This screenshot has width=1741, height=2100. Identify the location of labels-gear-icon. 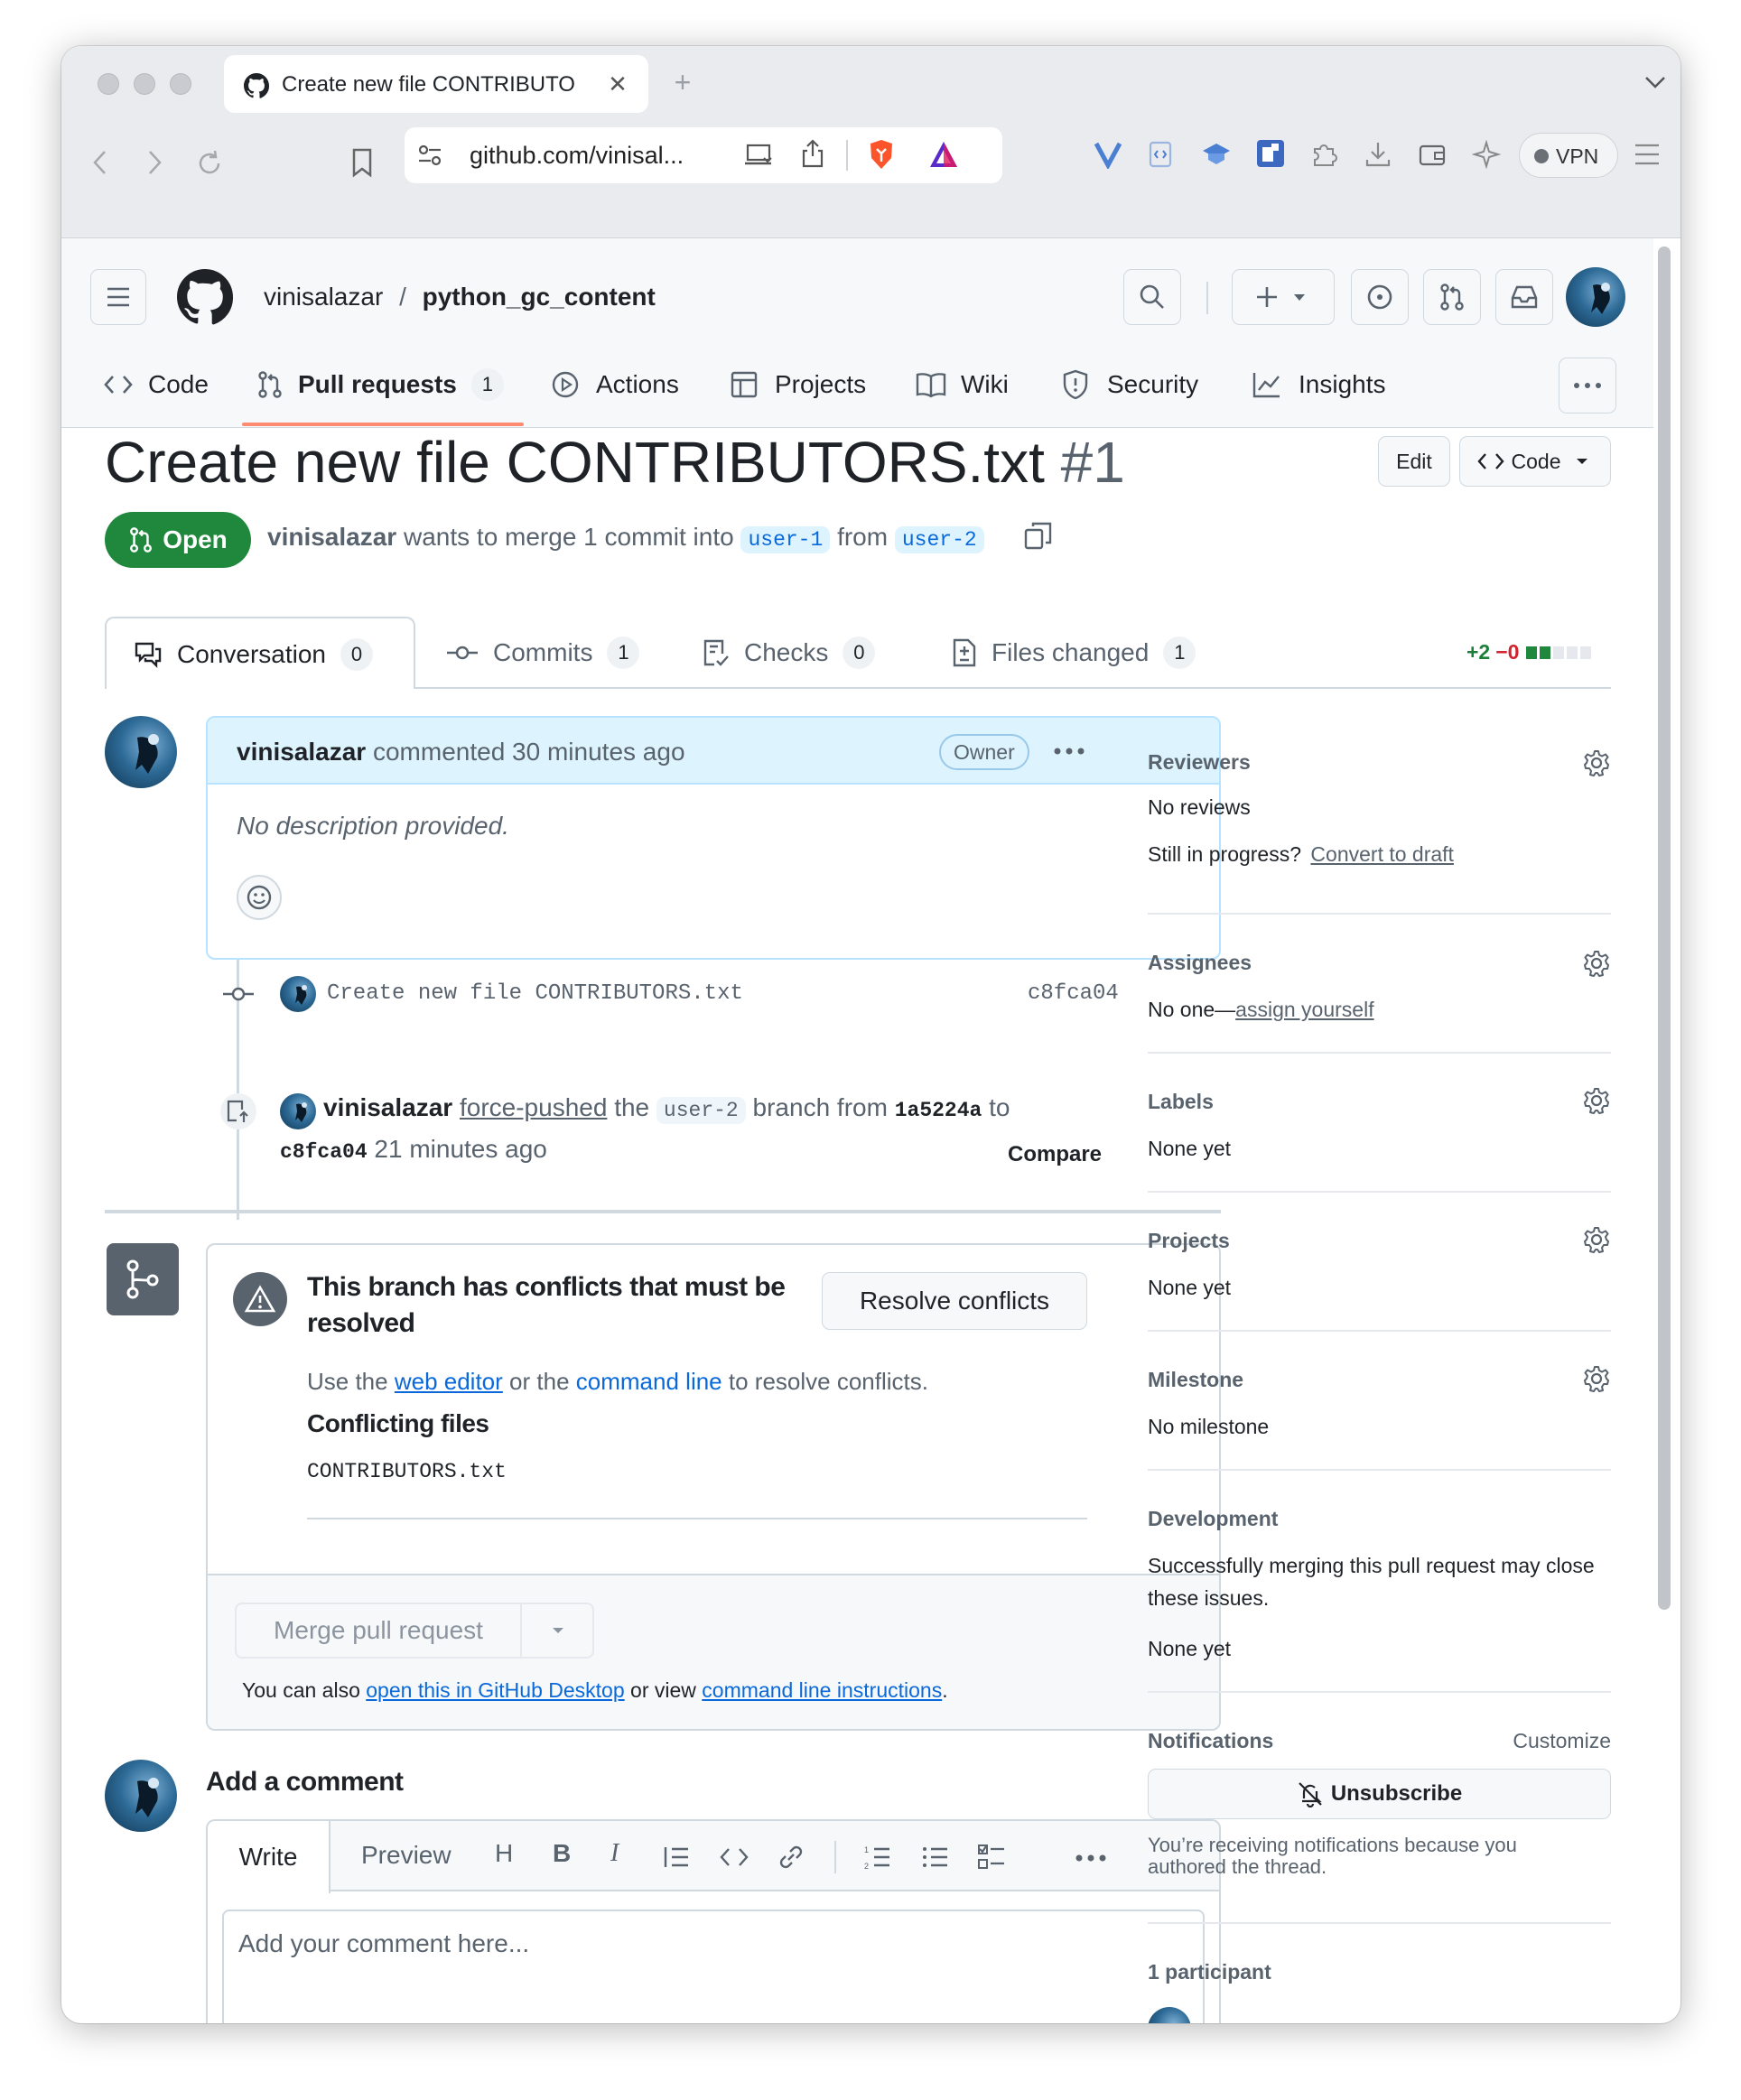
(1596, 1101).